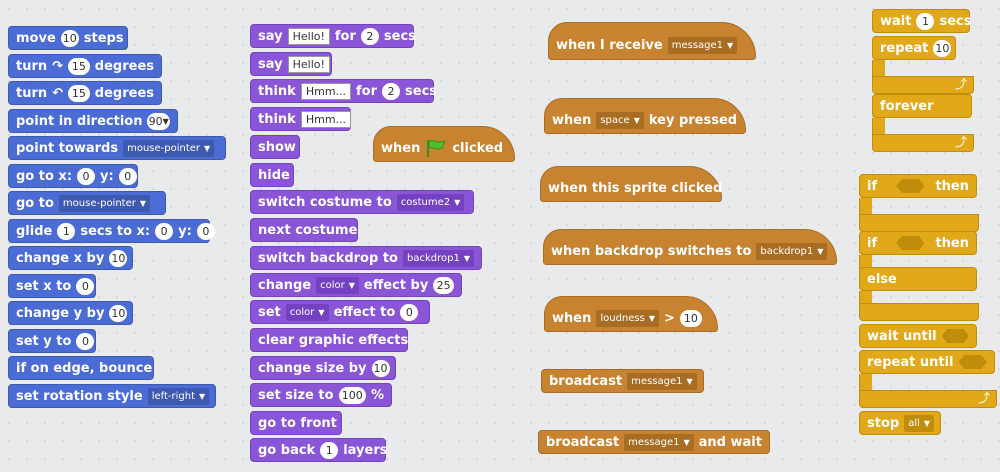 The width and height of the screenshot is (1000, 472). I want to click on change-y-block: change y by 10, so click(70, 313).